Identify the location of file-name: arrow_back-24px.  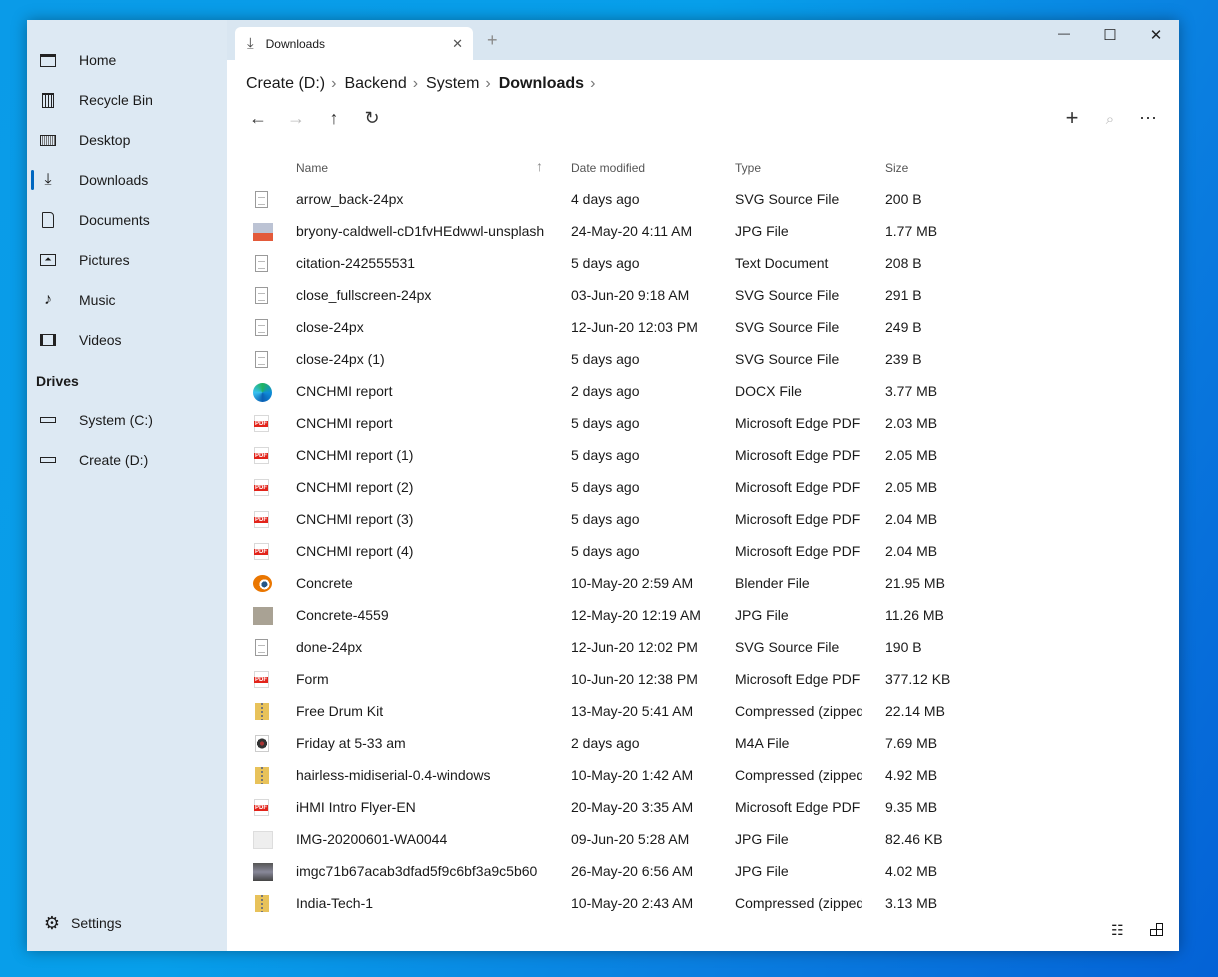
(350, 199).